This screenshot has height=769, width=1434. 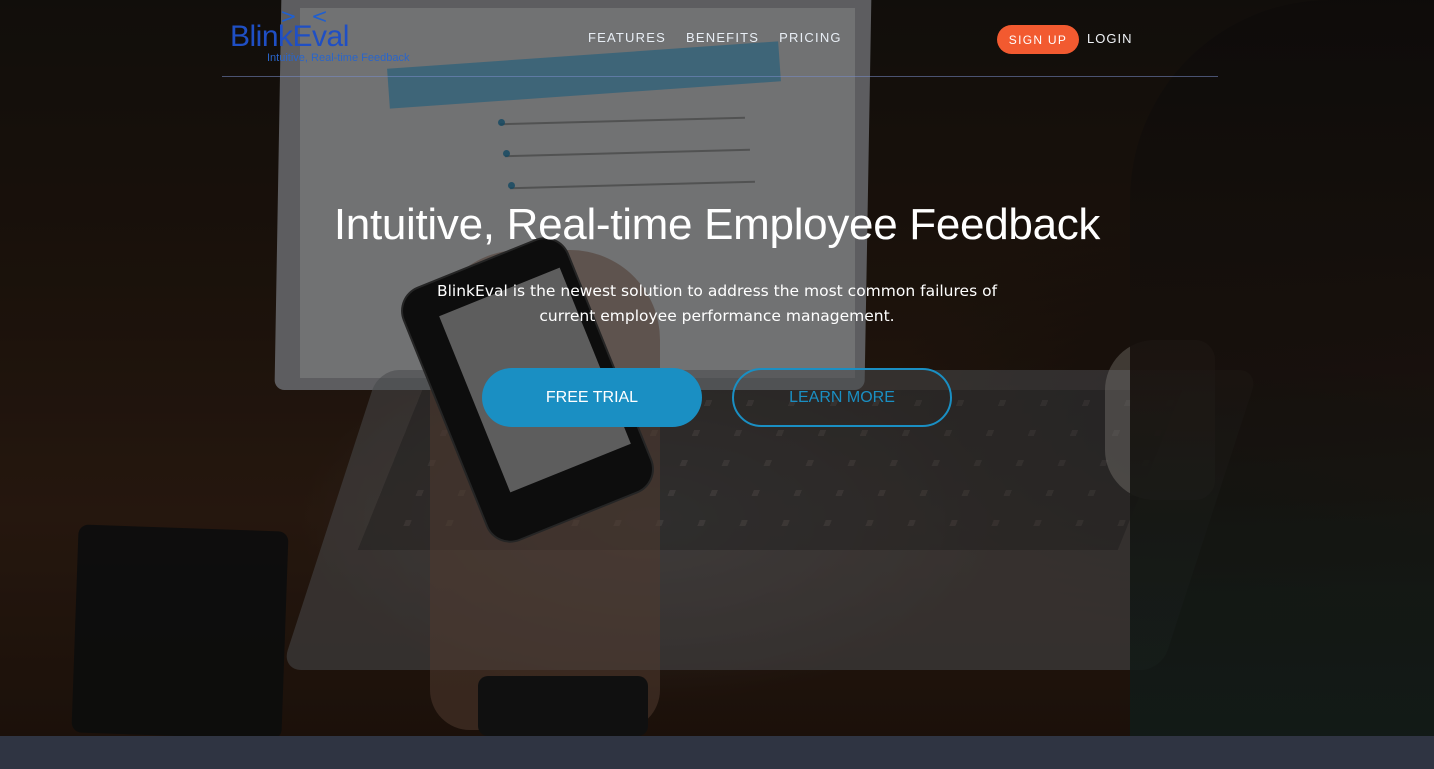 What do you see at coordinates (1109, 38) in the screenshot?
I see `login-link: LOGIN` at bounding box center [1109, 38].